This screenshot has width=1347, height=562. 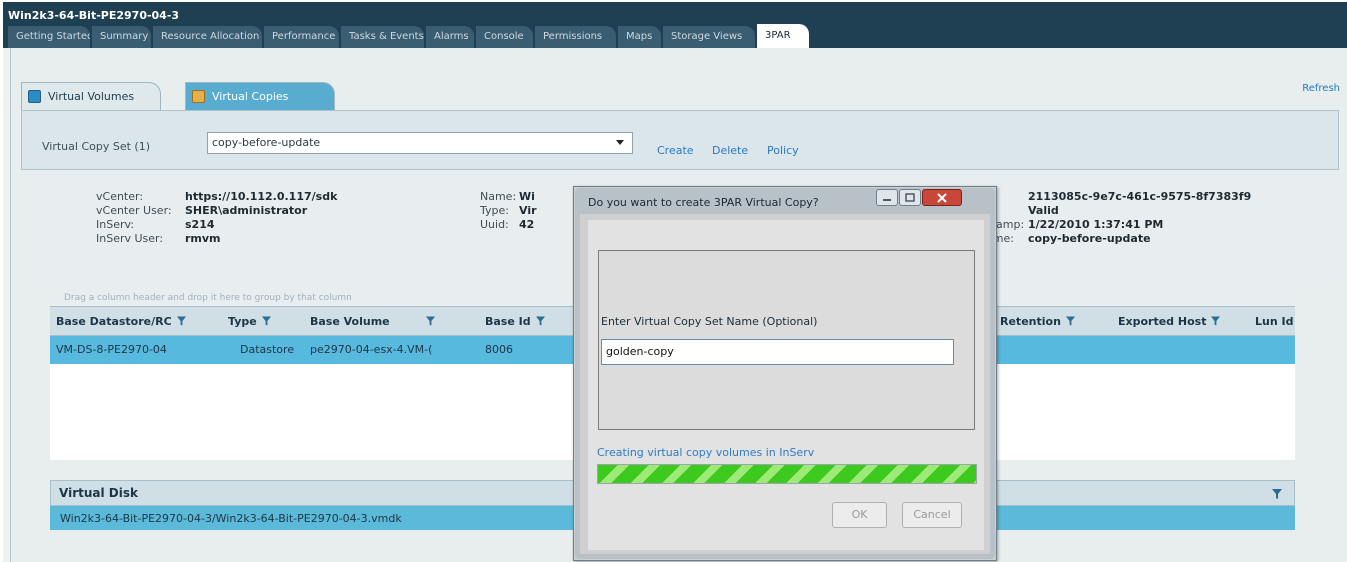 I want to click on subtab-virtual-copies: Virtual Copies, so click(x=260, y=96).